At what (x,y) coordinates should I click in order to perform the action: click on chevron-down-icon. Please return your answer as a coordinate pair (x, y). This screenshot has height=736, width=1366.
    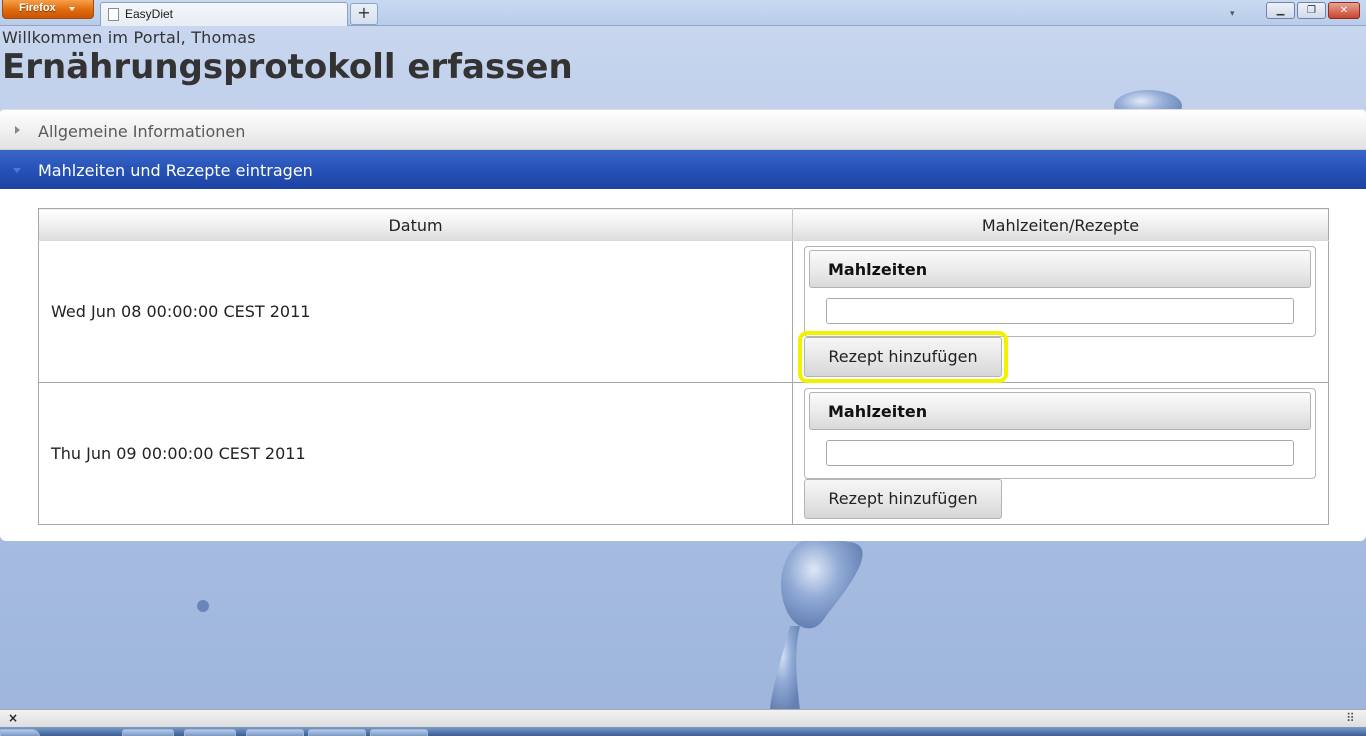
    Looking at the image, I should click on (72, 9).